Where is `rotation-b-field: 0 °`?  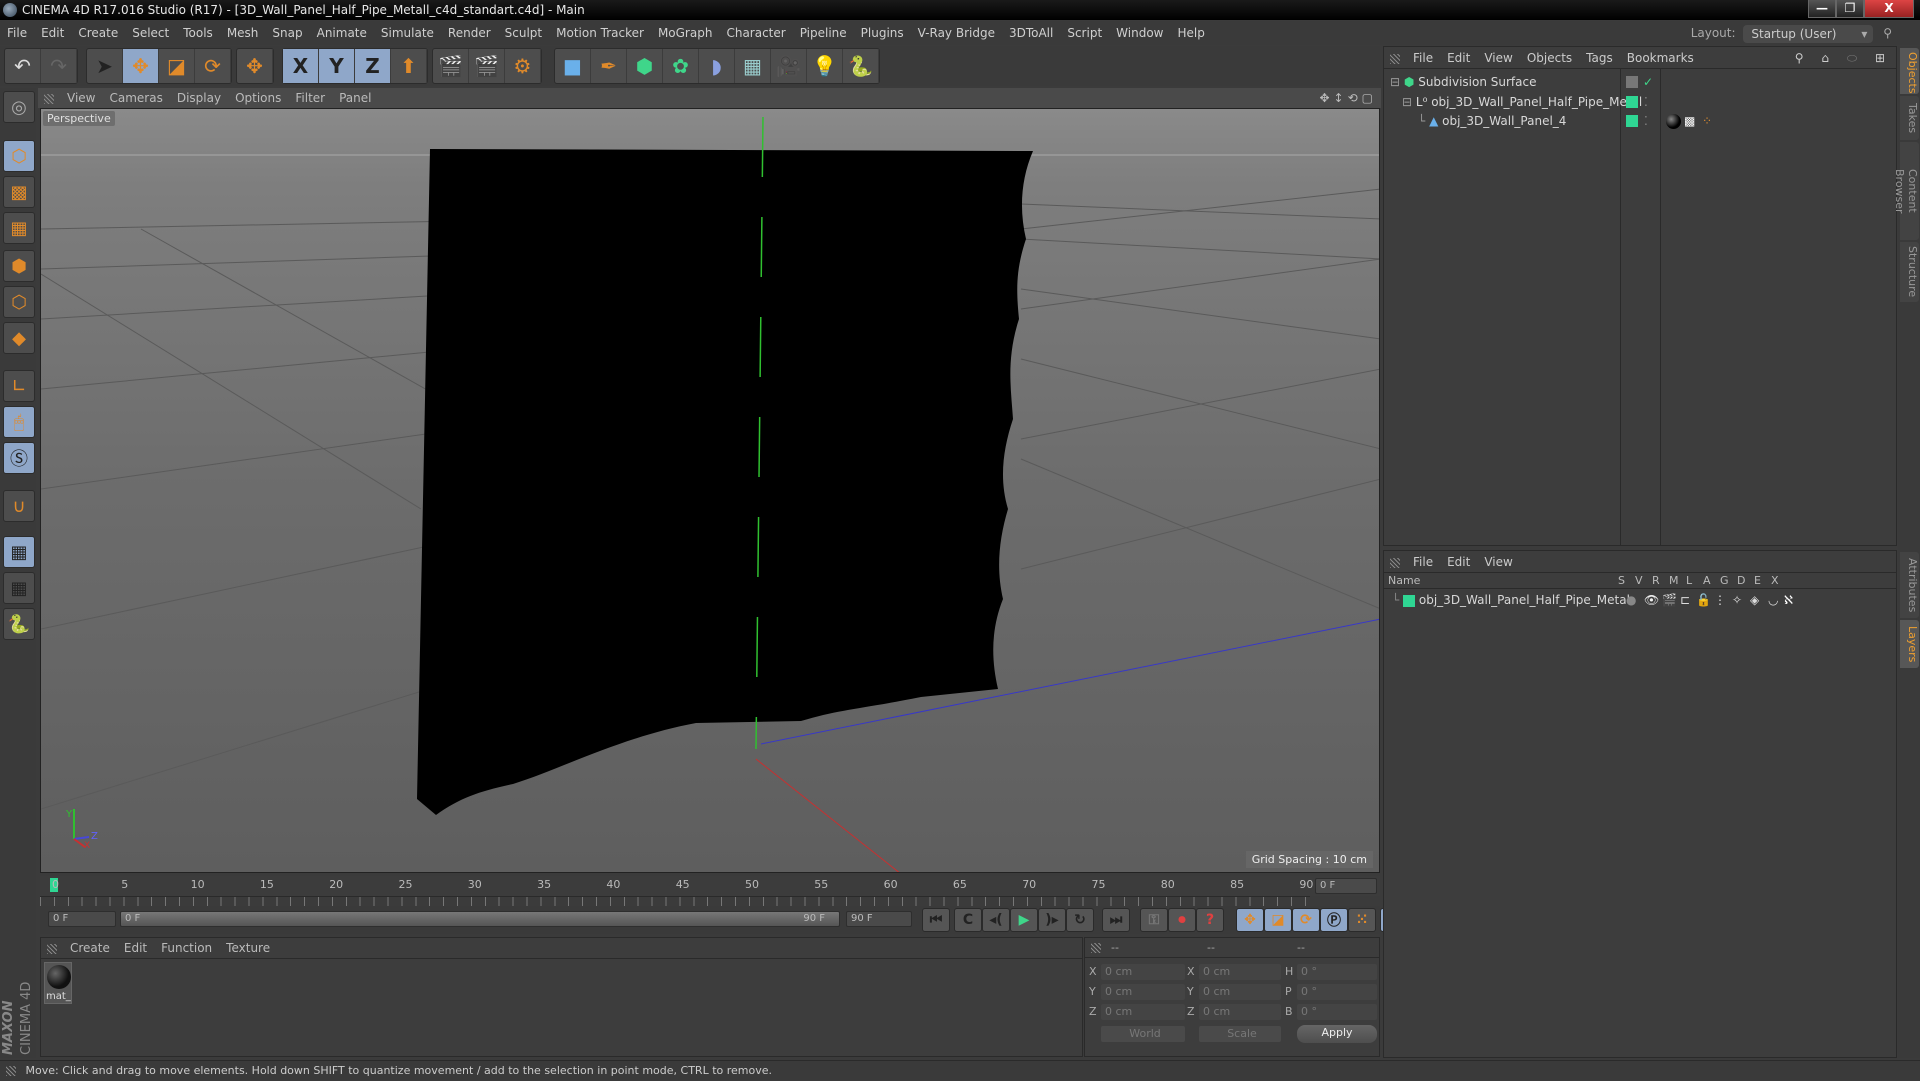 rotation-b-field: 0 ° is located at coordinates (1337, 1012).